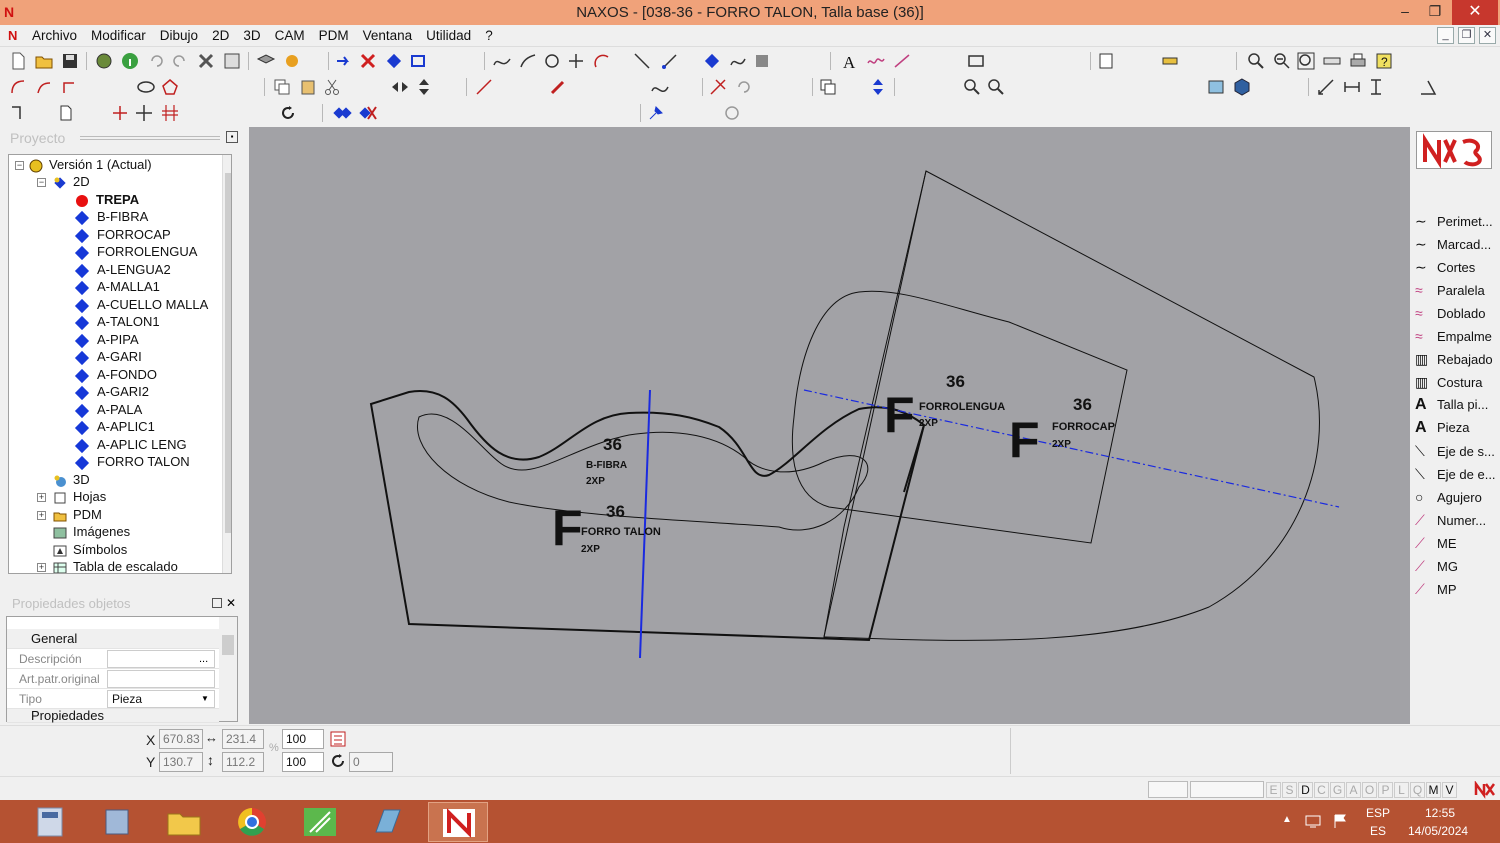 This screenshot has width=1500, height=843. What do you see at coordinates (41, 182) in the screenshot?
I see `tree-collapse-icon: −` at bounding box center [41, 182].